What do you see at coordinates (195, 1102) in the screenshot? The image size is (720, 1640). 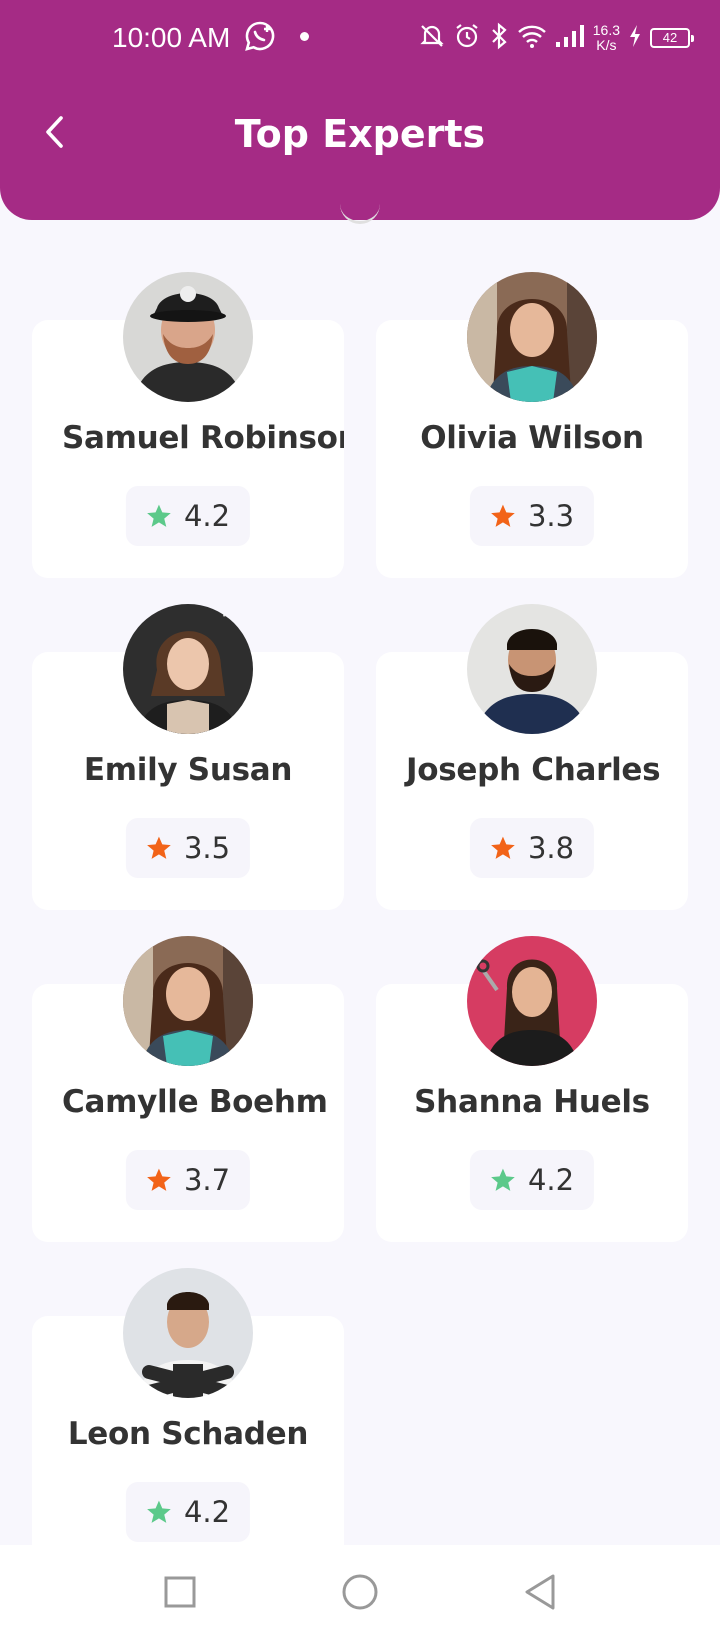 I see `expert-name: Camylle Boehm` at bounding box center [195, 1102].